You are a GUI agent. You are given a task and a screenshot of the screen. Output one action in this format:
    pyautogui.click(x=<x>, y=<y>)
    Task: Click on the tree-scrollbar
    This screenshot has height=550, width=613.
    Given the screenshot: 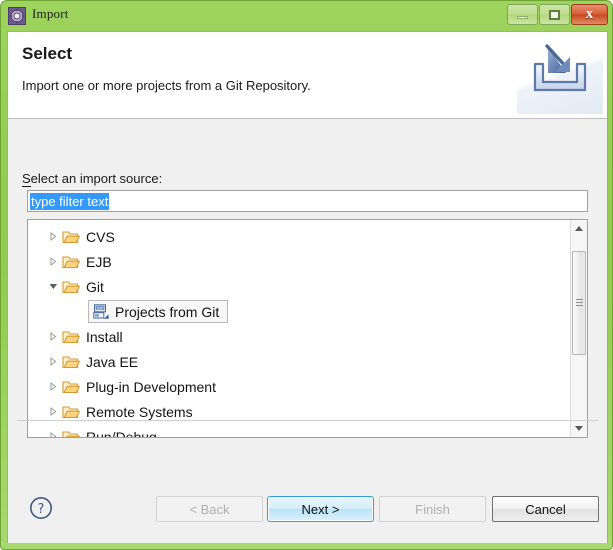 What is the action you would take?
    pyautogui.click(x=578, y=328)
    